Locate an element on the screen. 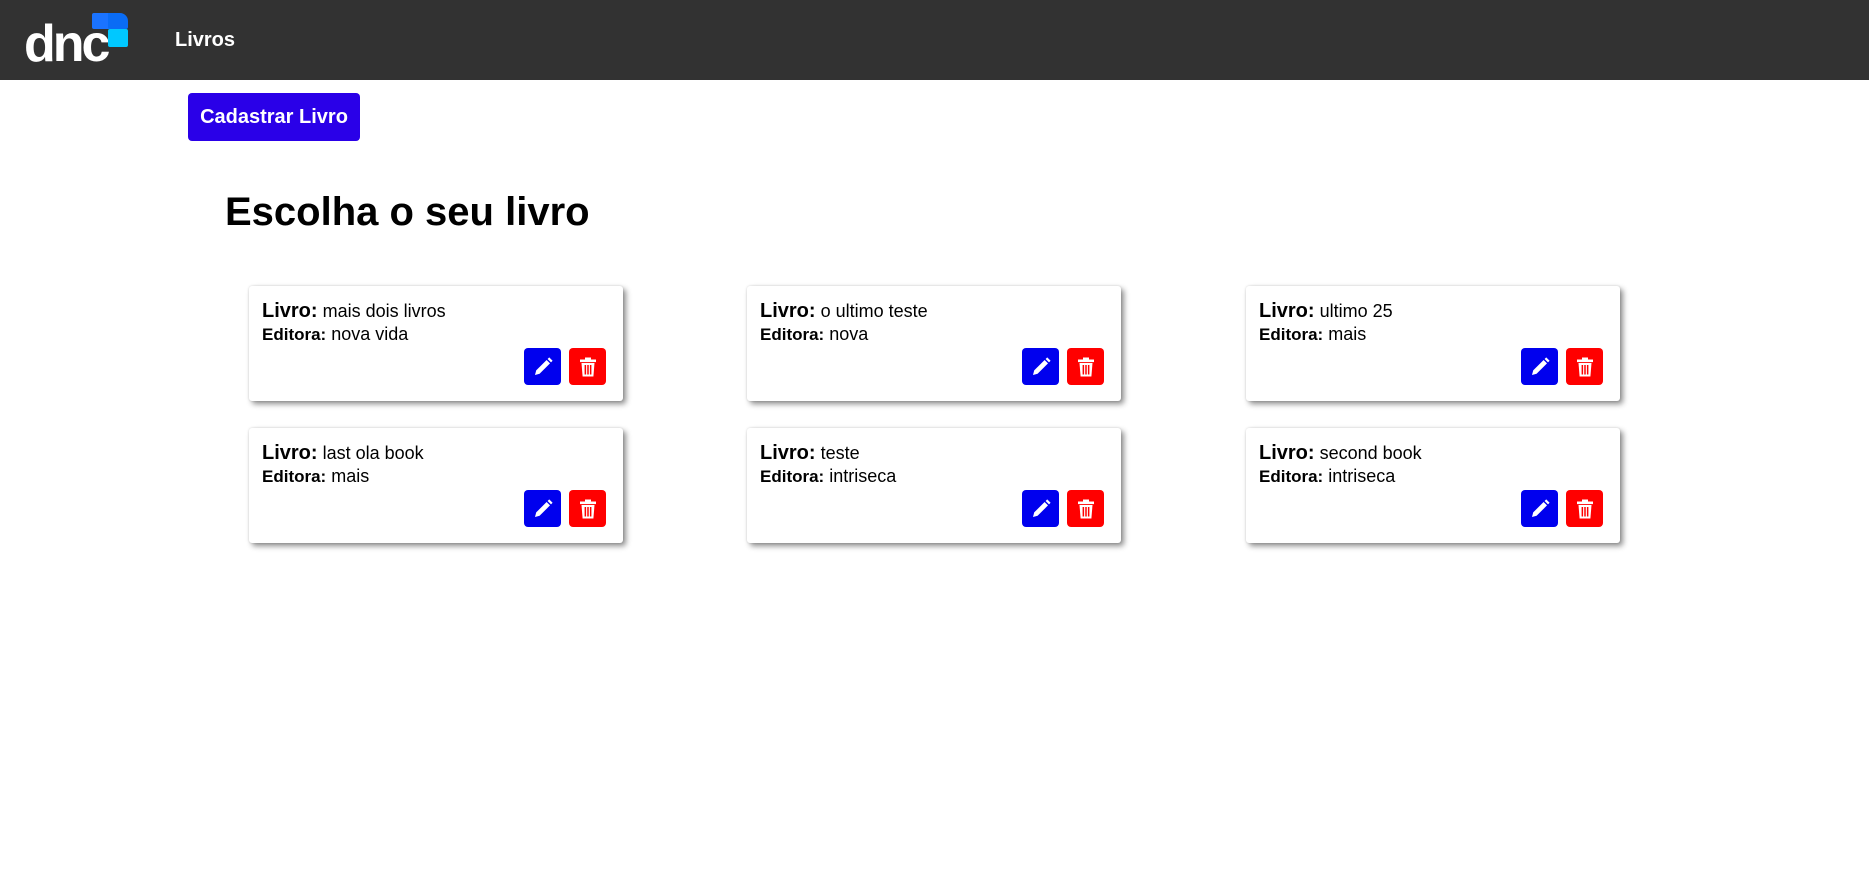  register-book-button: Cadastrar Livro is located at coordinates (274, 117).